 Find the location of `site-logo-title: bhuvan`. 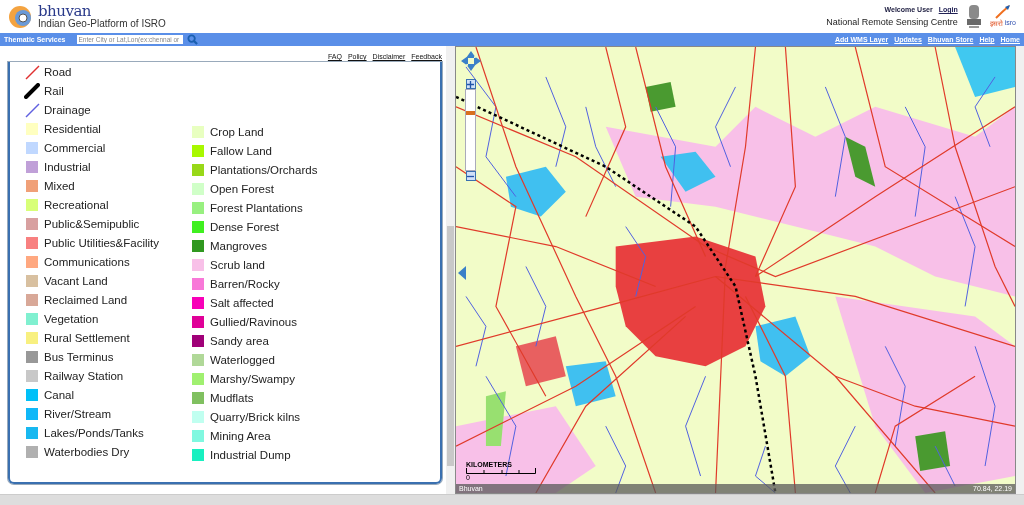

site-logo-title: bhuvan is located at coordinates (64, 11).